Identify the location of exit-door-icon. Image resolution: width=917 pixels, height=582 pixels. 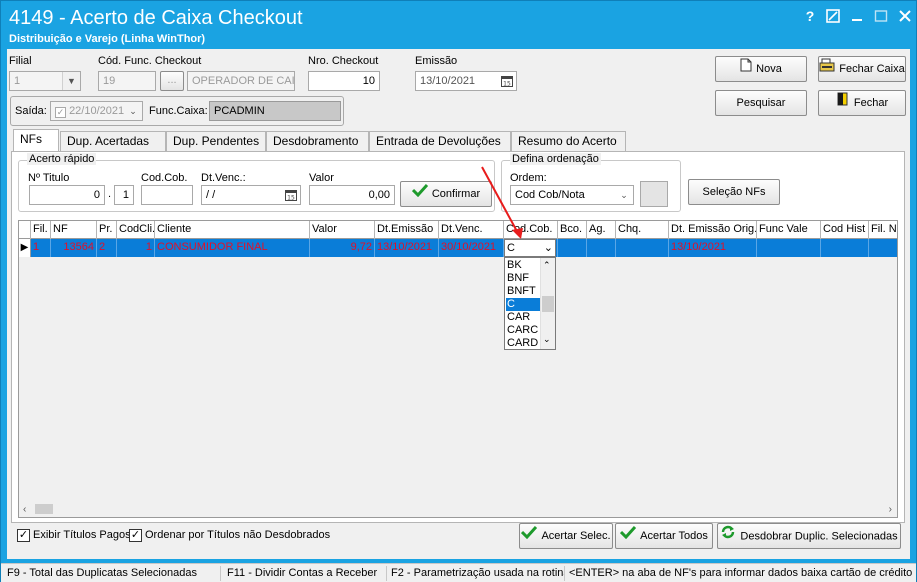
(843, 103).